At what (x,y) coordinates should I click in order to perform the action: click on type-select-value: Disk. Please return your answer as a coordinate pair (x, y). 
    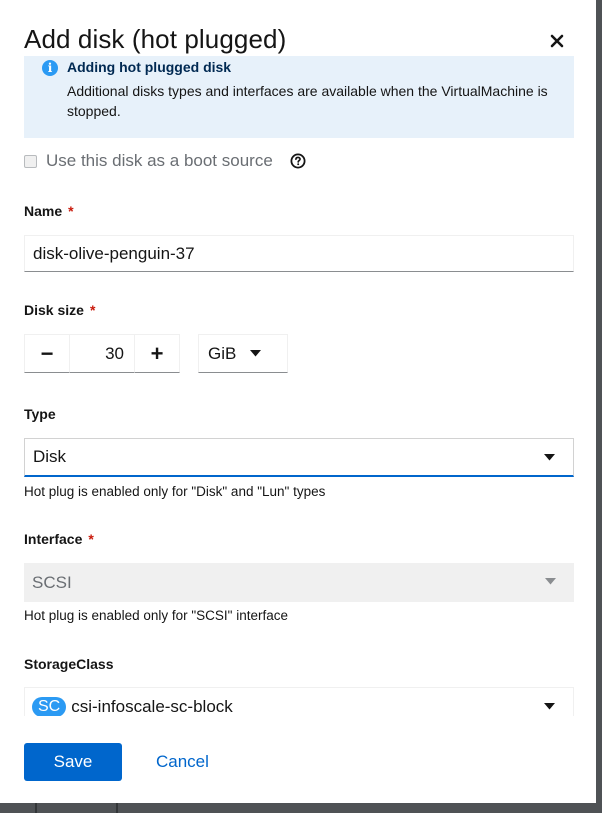
    Looking at the image, I should click on (50, 456).